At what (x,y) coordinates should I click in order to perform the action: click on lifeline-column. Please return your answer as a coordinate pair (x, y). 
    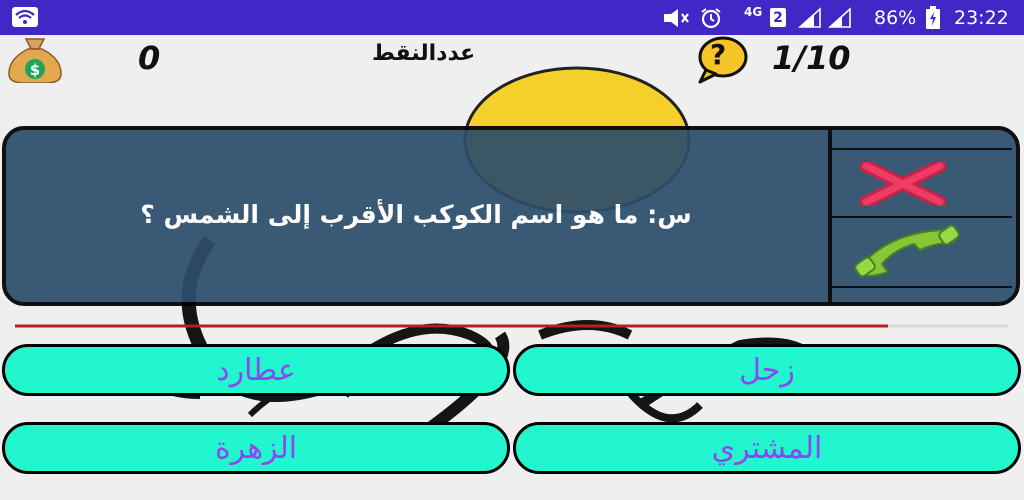
    Looking at the image, I should click on (926, 216).